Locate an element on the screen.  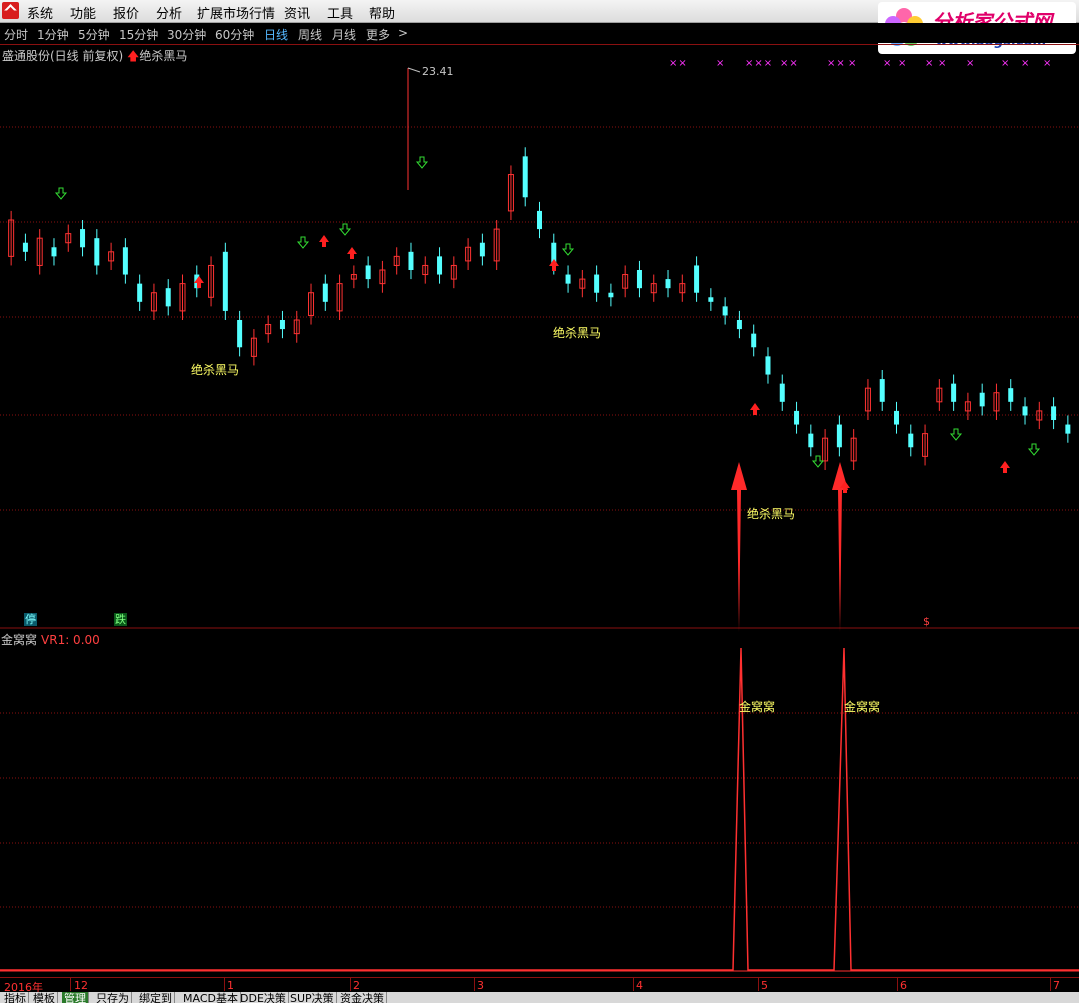
dollar-badge: $ is located at coordinates (926, 621).